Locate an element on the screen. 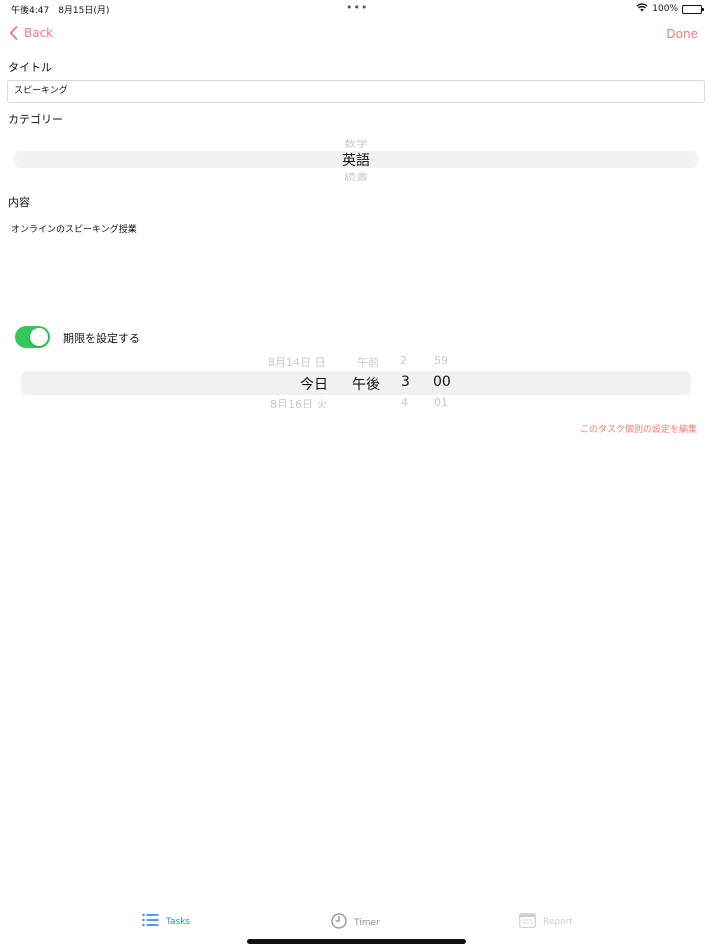 The image size is (712, 950). date-minute-below: 01 is located at coordinates (441, 402).